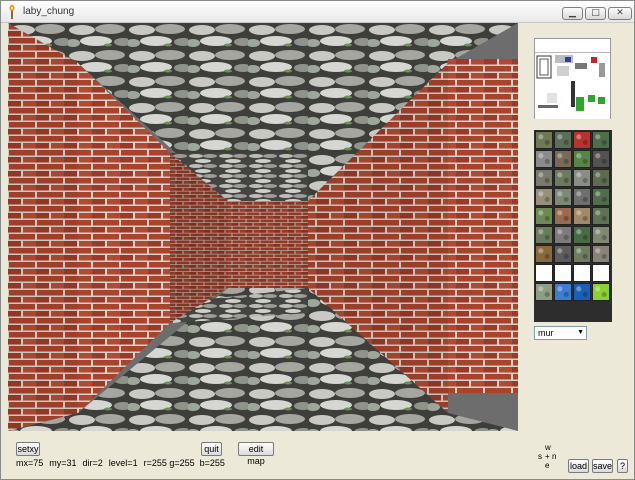 This screenshot has width=635, height=480. I want to click on save-button: save, so click(602, 466).